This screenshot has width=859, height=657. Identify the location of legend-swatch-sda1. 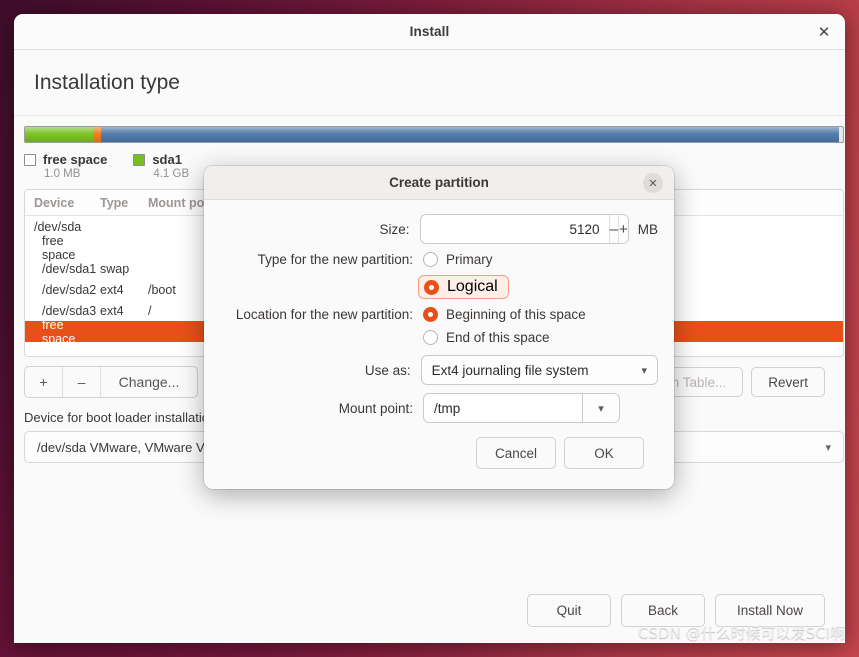
(139, 159).